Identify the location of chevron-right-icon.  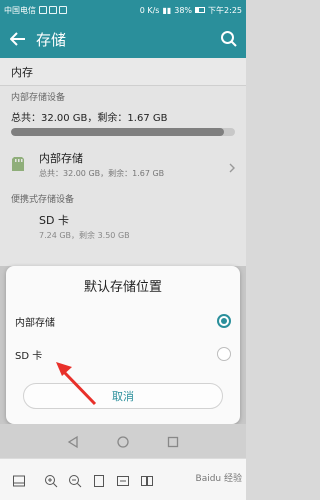
(232, 165).